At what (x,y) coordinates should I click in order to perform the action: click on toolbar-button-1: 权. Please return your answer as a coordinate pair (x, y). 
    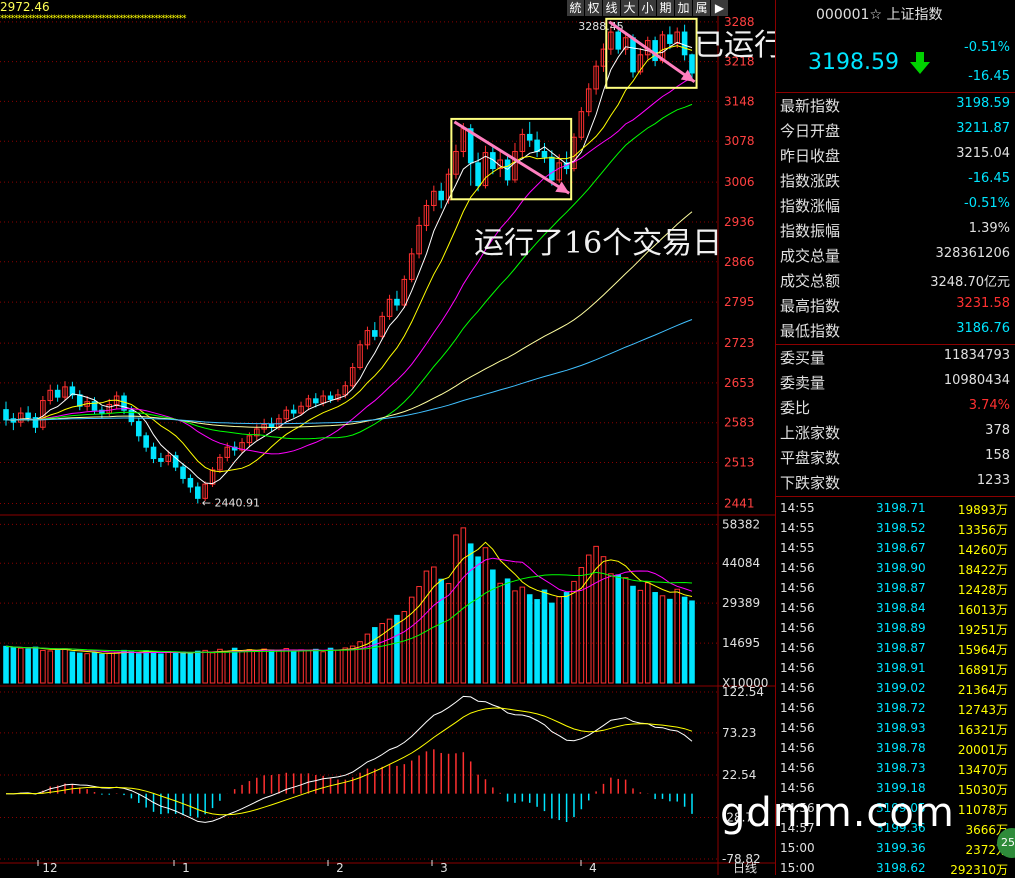
    Looking at the image, I should click on (593, 8).